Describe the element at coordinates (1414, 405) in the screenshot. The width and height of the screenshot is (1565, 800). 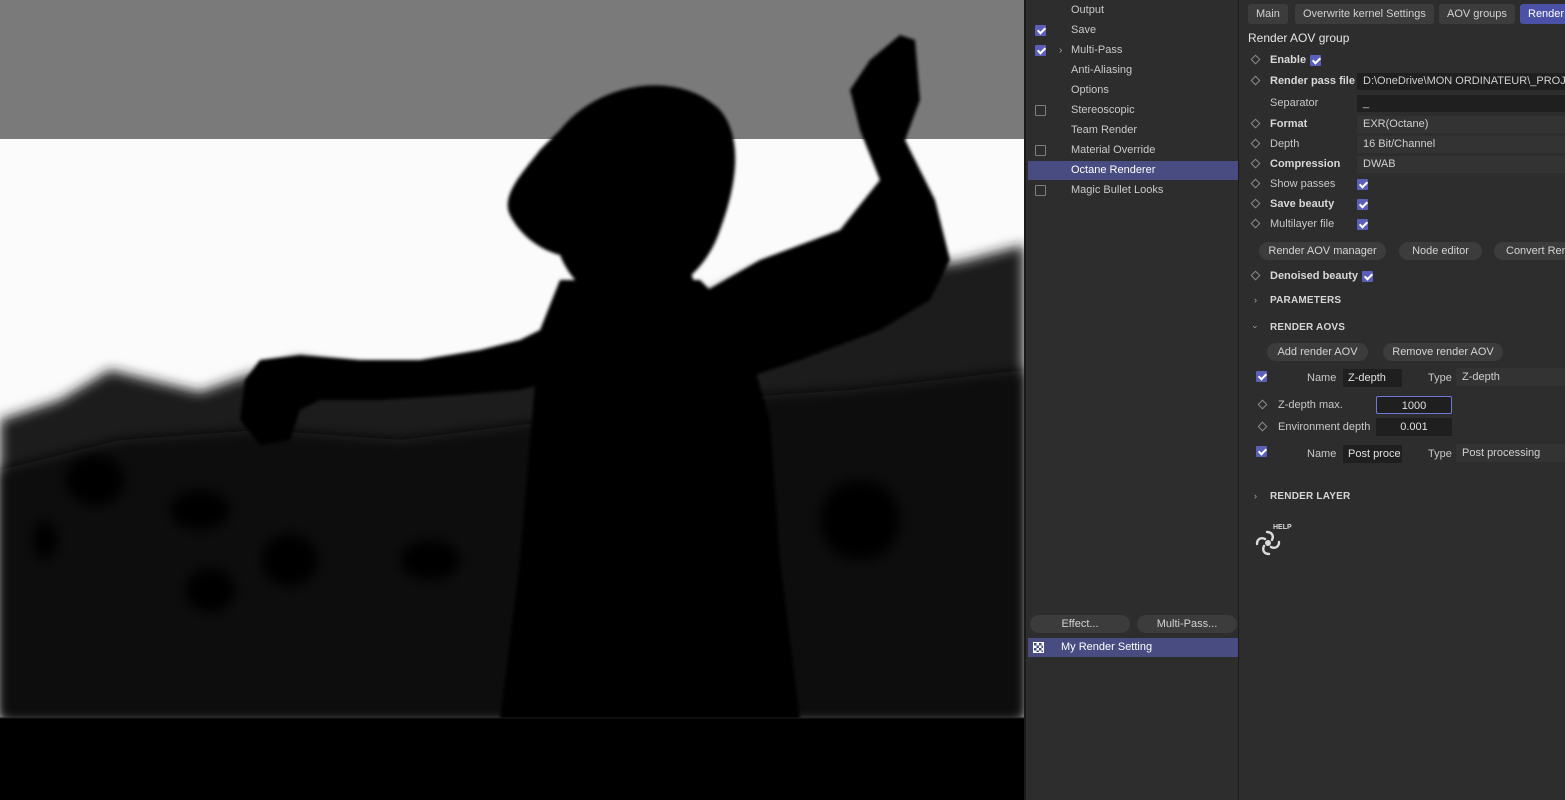
I see `zdepth-max-field: 1000` at that location.